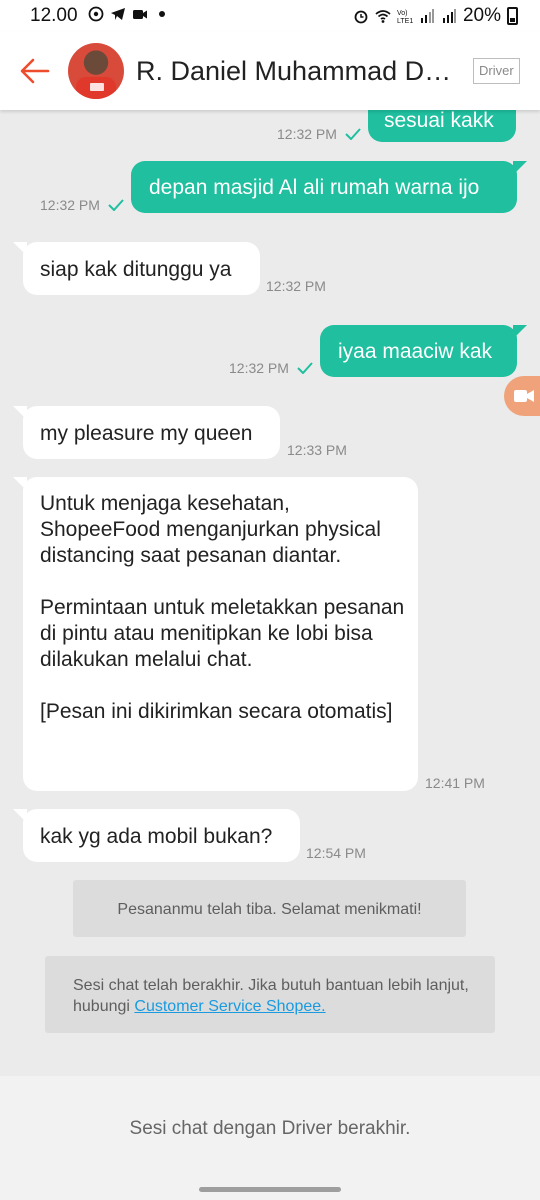 The width and height of the screenshot is (540, 1200). I want to click on system-notice-arrived: Pesananmu telah tiba. Selamat menikmati!, so click(269, 908).